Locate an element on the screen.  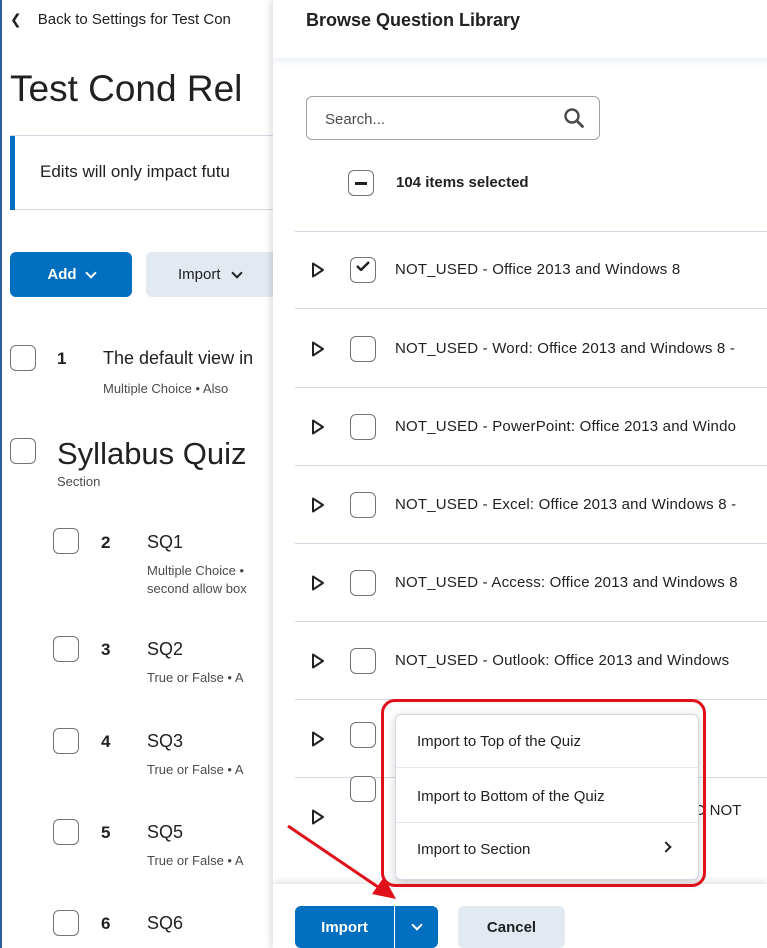
dialog-title: Browse Question Library is located at coordinates (413, 20).